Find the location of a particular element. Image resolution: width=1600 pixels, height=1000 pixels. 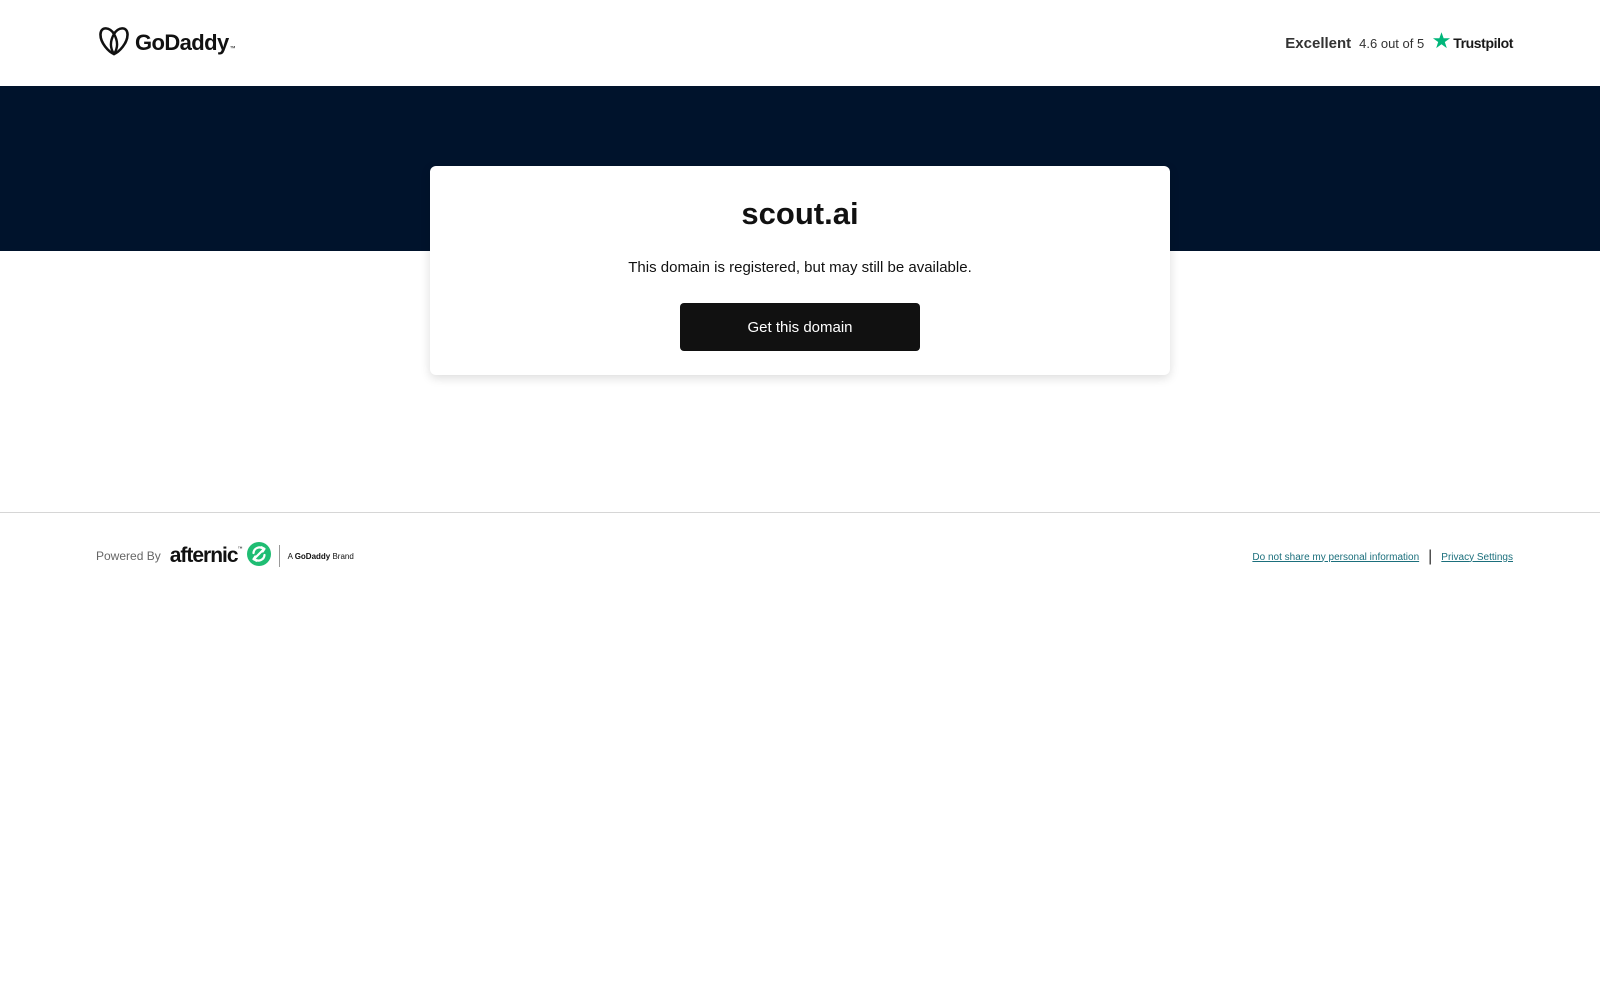

afternic-wordmark: afternic is located at coordinates (204, 555).